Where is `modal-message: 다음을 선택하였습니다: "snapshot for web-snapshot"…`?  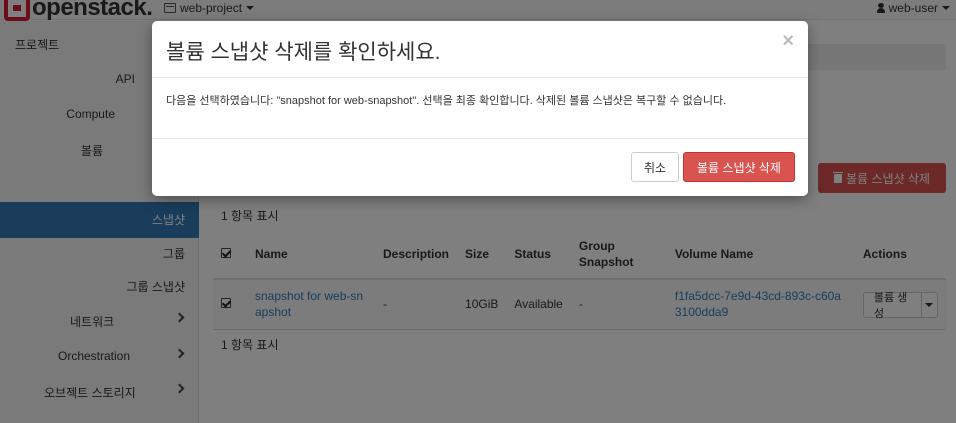 modal-message: 다음을 선택하였습니다: "snapshot for web-snapshot"… is located at coordinates (446, 101).